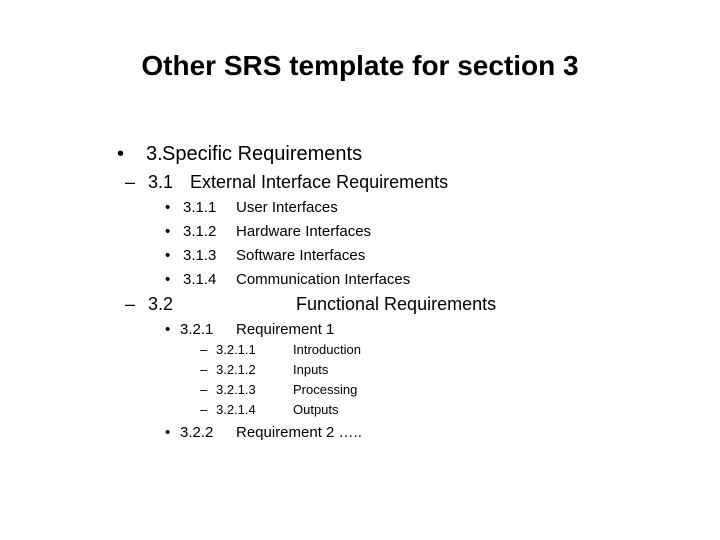 The height and width of the screenshot is (540, 720). Describe the element at coordinates (396, 304) in the screenshot. I see `subsection-label: Functional Requirements` at that location.